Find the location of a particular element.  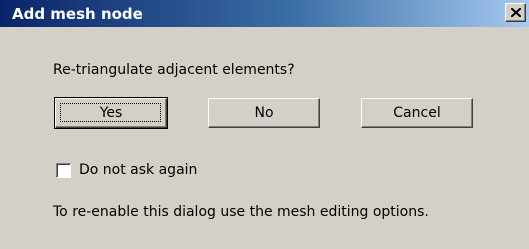

cancel-button: Cancel is located at coordinates (417, 113).